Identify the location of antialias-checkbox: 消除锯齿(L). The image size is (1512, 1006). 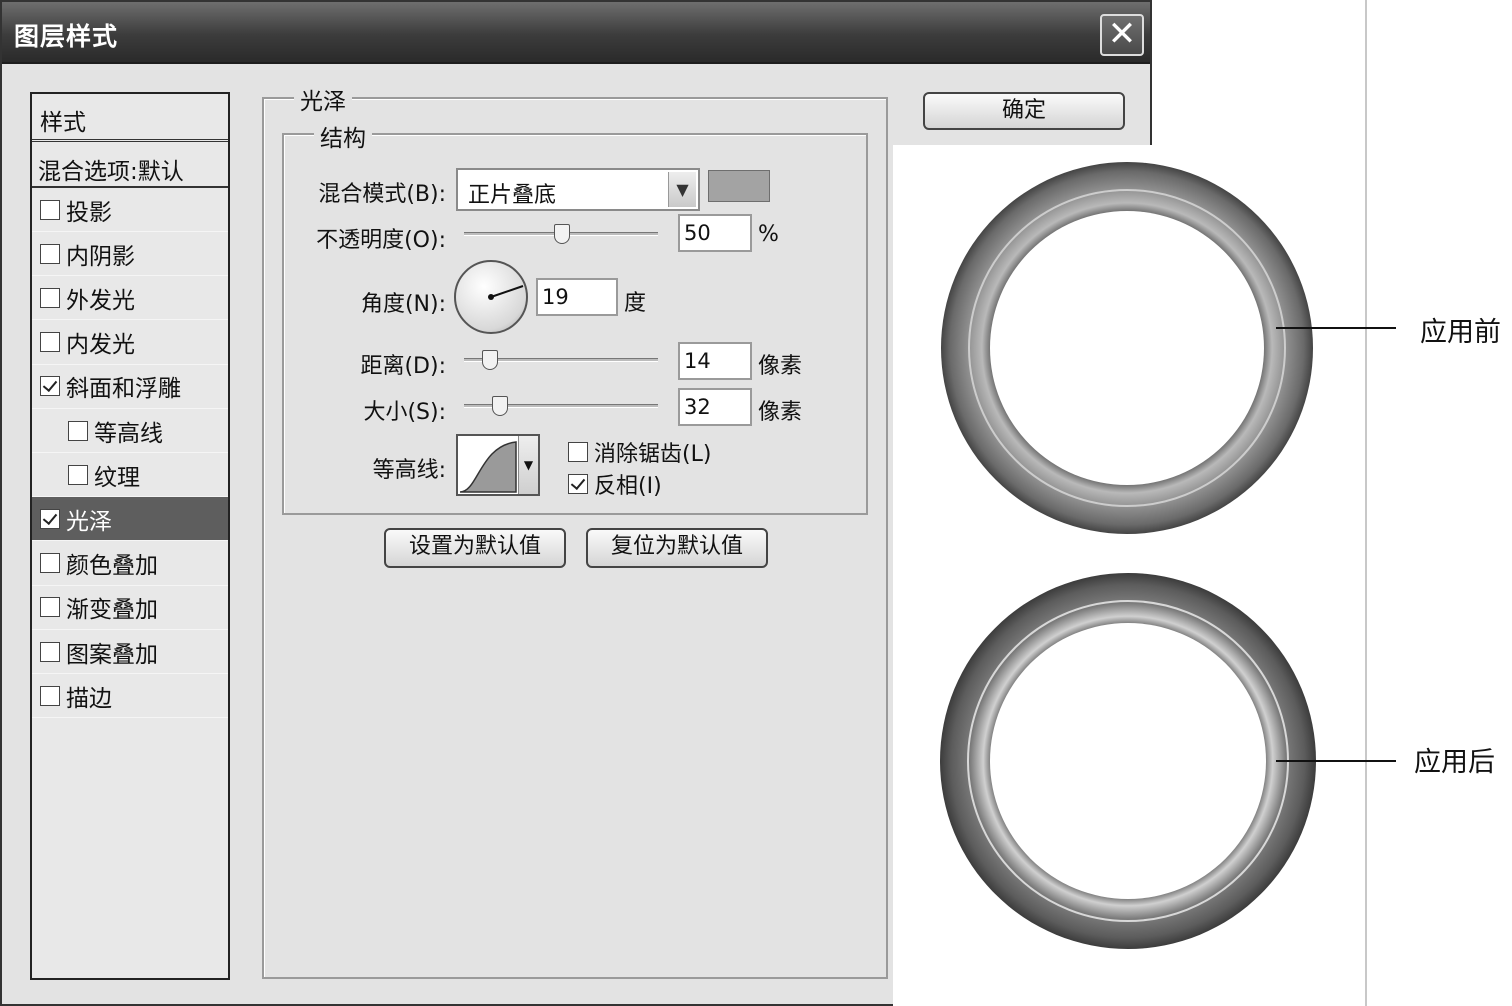
(639, 452).